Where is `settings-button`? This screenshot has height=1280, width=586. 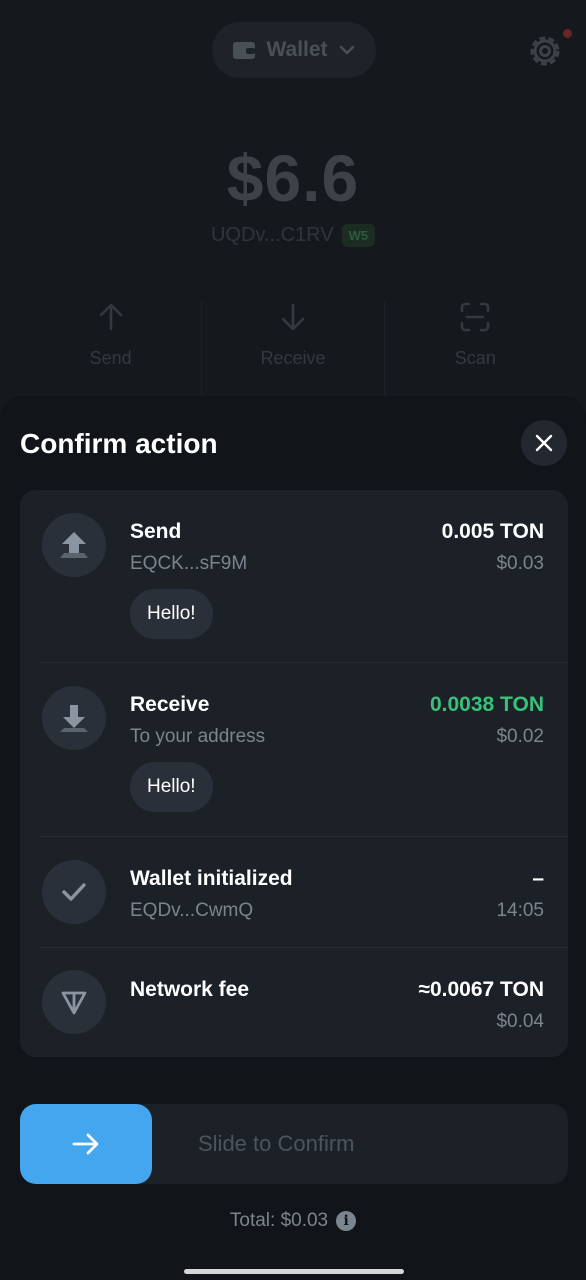
settings-button is located at coordinates (545, 51).